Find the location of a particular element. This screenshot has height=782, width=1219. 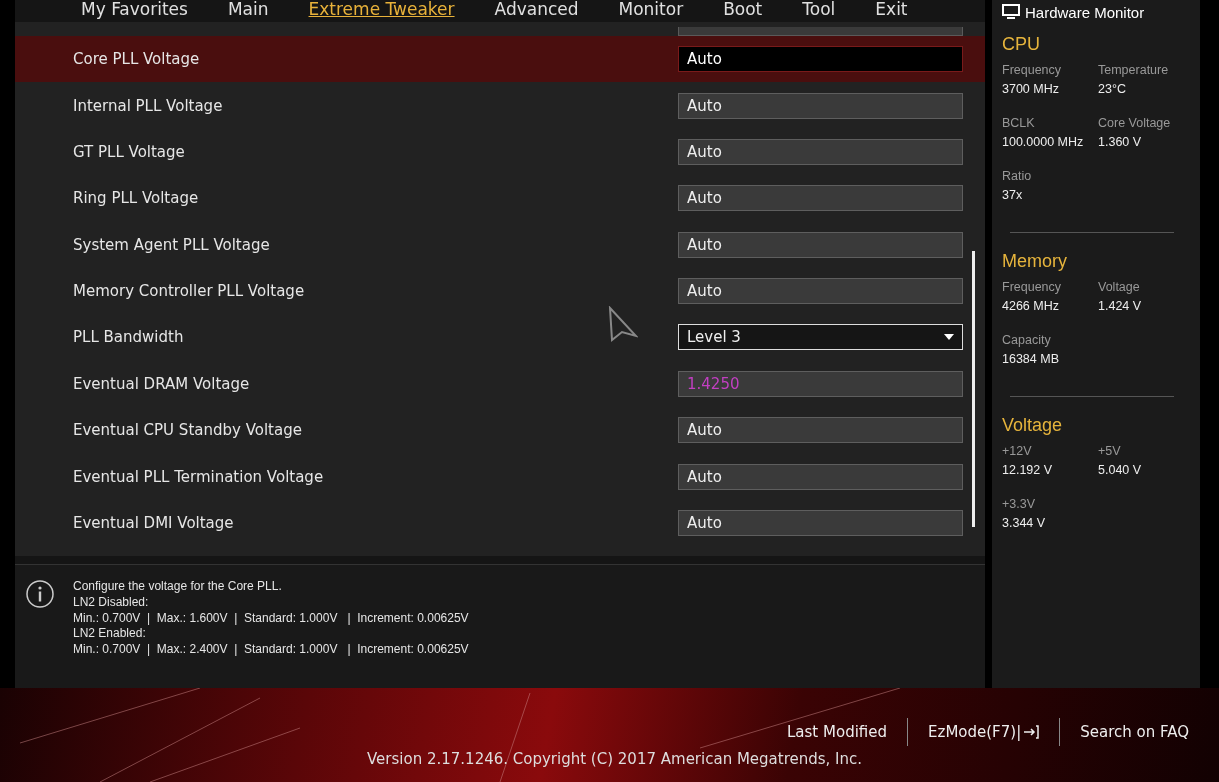

menu-tab: Tool is located at coordinates (819, 11).